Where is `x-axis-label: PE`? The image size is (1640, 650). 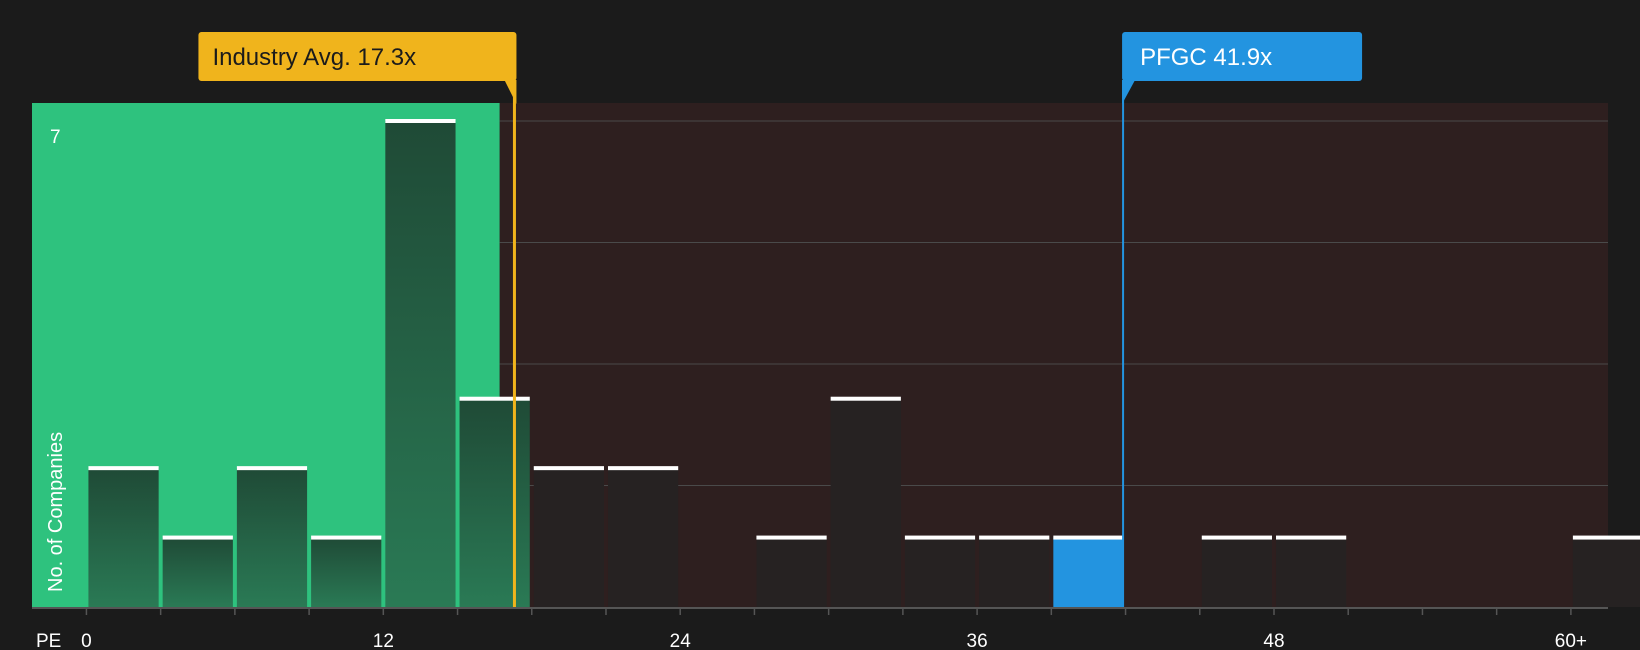 x-axis-label: PE is located at coordinates (48, 640).